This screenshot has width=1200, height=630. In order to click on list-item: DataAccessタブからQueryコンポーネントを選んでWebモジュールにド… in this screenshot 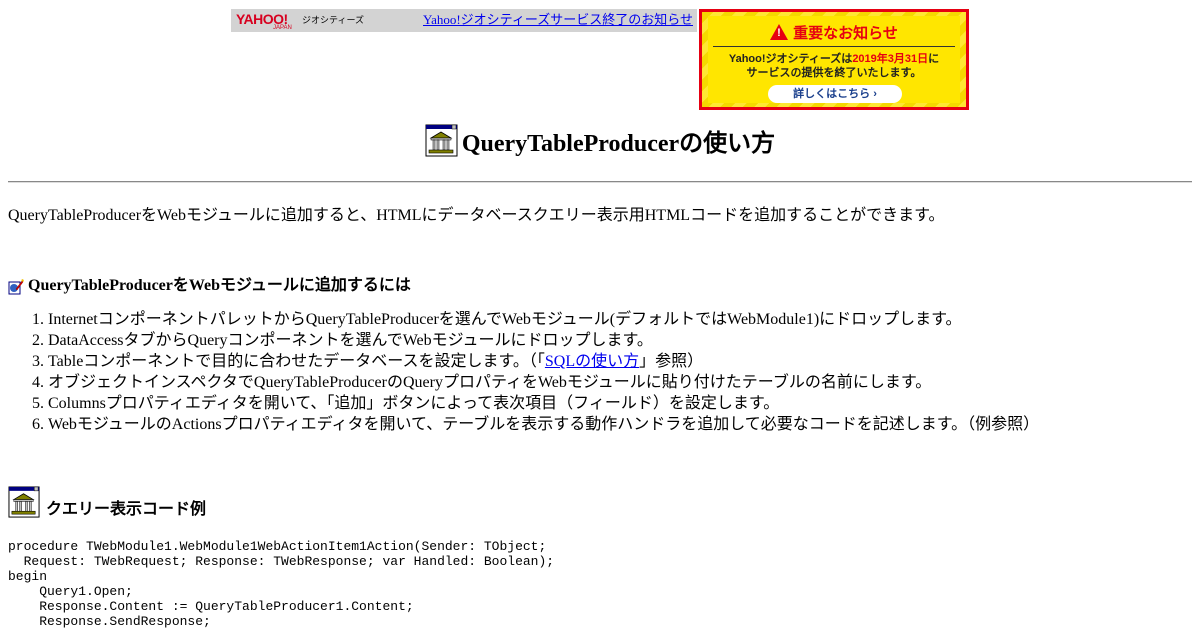, I will do `click(543, 340)`.